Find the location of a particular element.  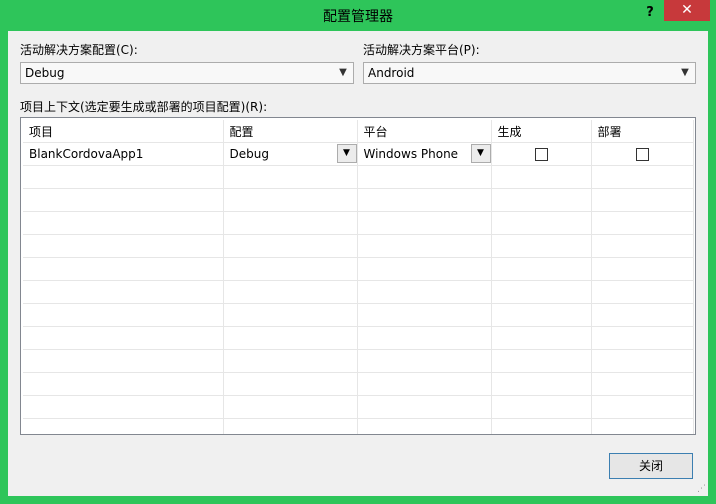

deploy-checkbox is located at coordinates (642, 154).